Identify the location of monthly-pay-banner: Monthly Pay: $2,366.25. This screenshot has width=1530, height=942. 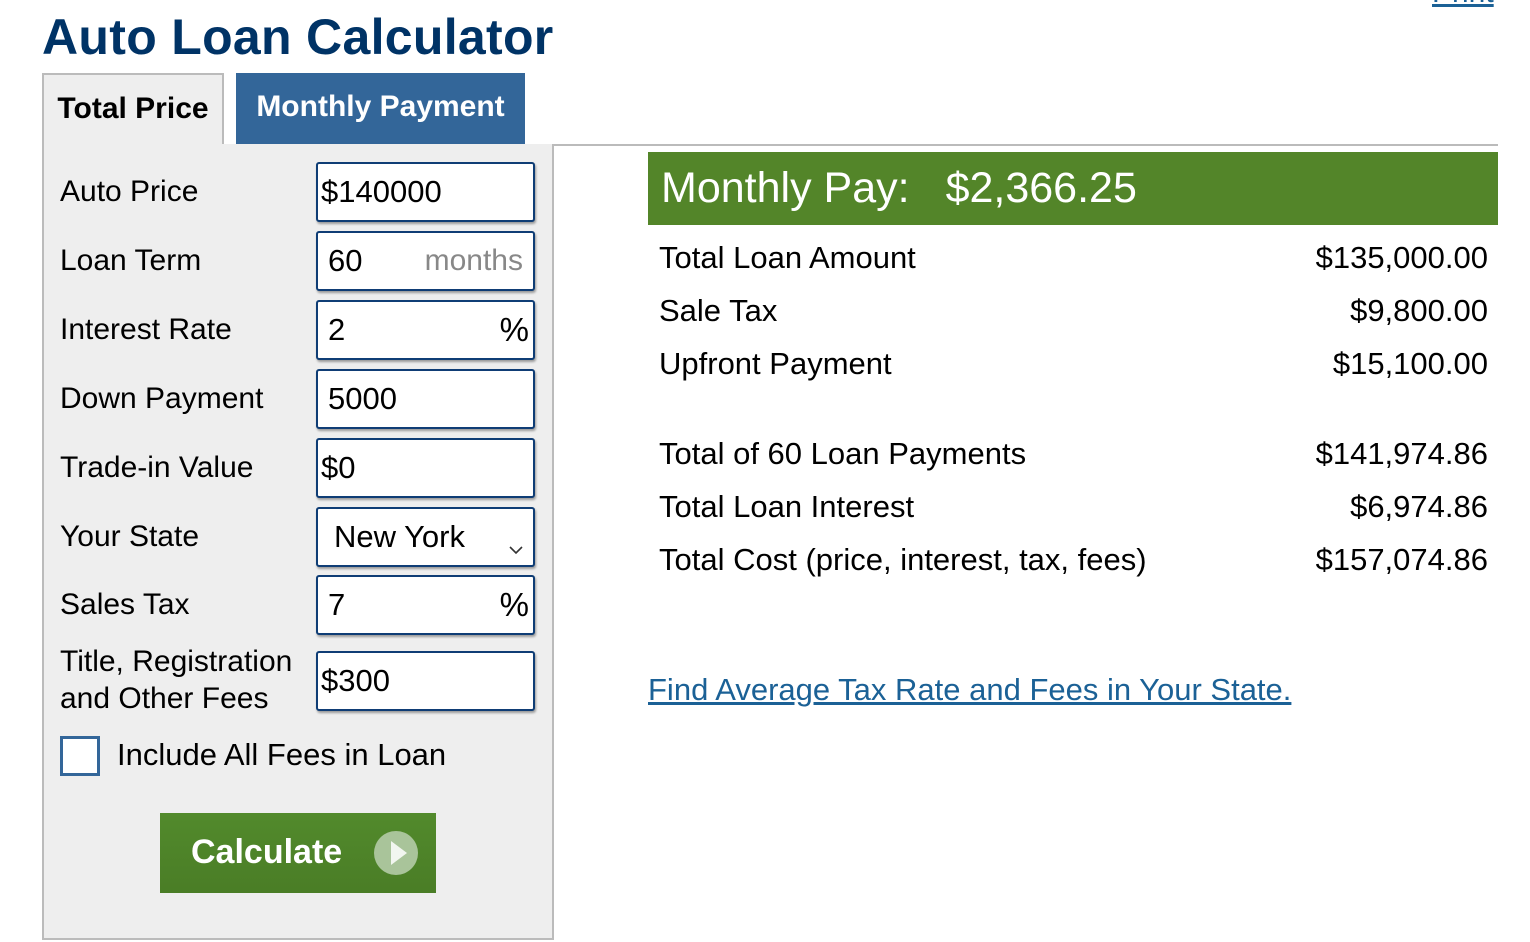
(1073, 188).